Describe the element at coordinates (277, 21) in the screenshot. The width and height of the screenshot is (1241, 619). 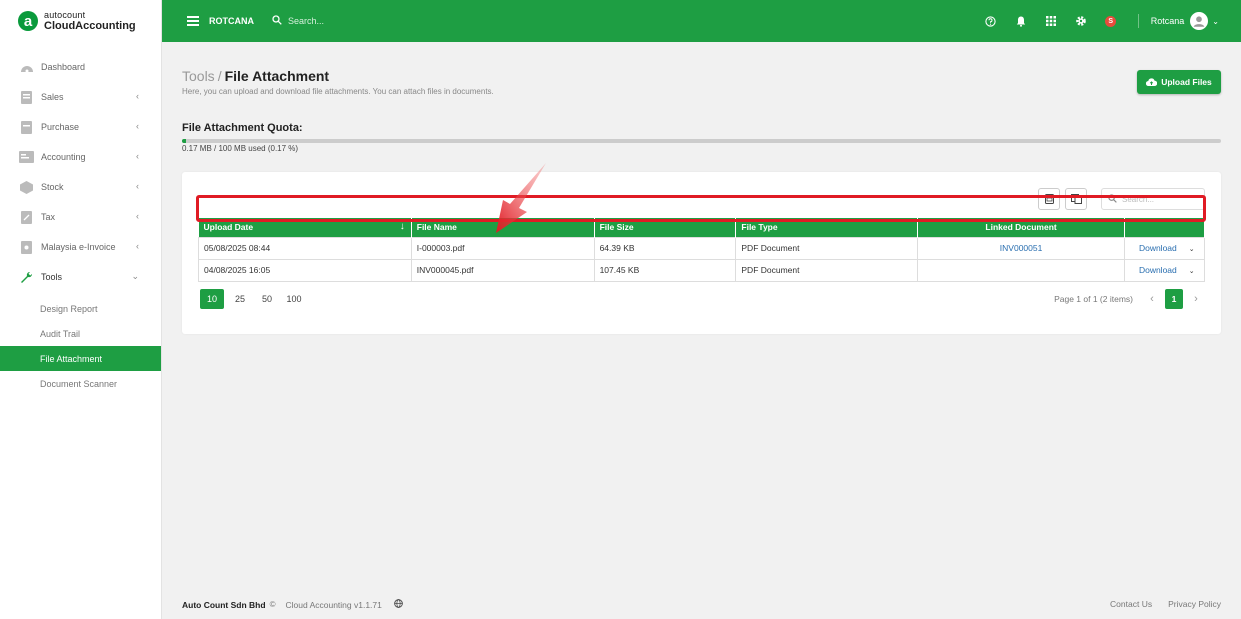
I see `search-icon` at that location.